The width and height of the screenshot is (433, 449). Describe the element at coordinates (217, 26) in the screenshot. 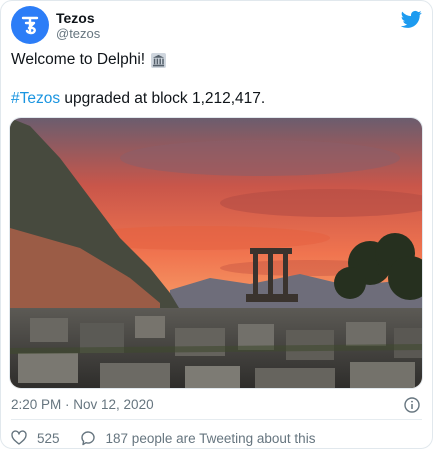

I see `tweet-header: Tezos @tezos` at that location.